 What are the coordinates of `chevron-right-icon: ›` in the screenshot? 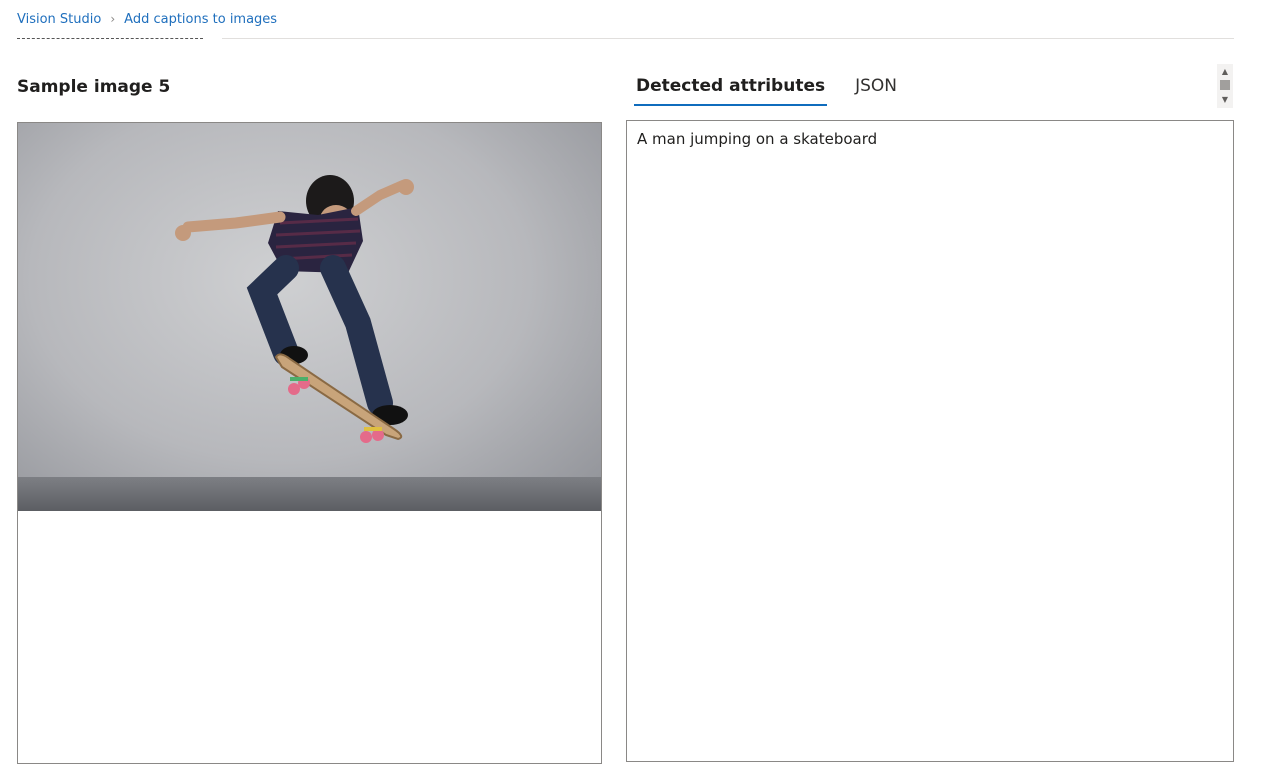 It's located at (113, 19).